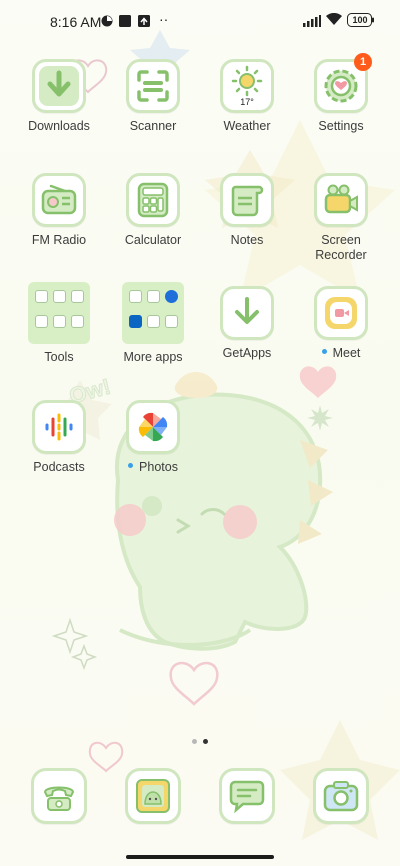 This screenshot has width=400, height=866. What do you see at coordinates (247, 353) in the screenshot?
I see `app-label: GetApps` at bounding box center [247, 353].